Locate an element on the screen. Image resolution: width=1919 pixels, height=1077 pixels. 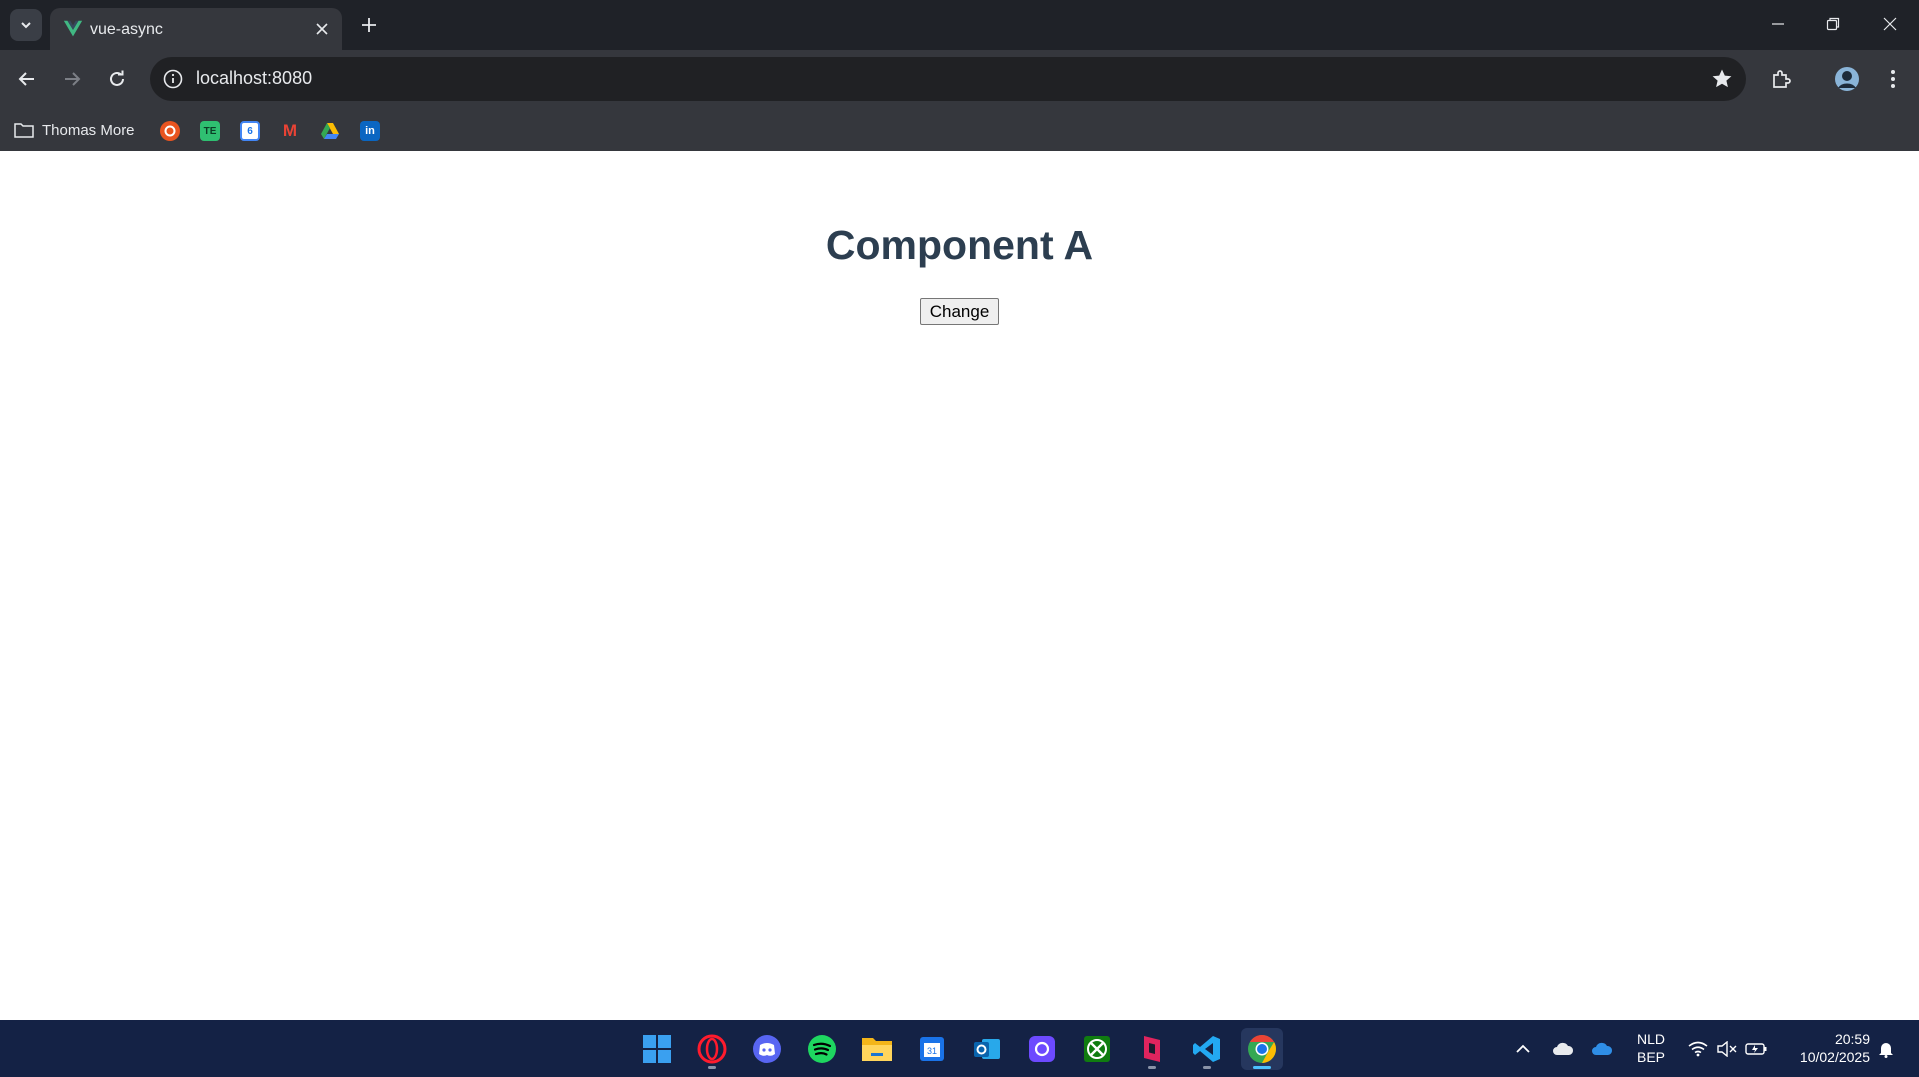
minimize-icon is located at coordinates (1778, 24).